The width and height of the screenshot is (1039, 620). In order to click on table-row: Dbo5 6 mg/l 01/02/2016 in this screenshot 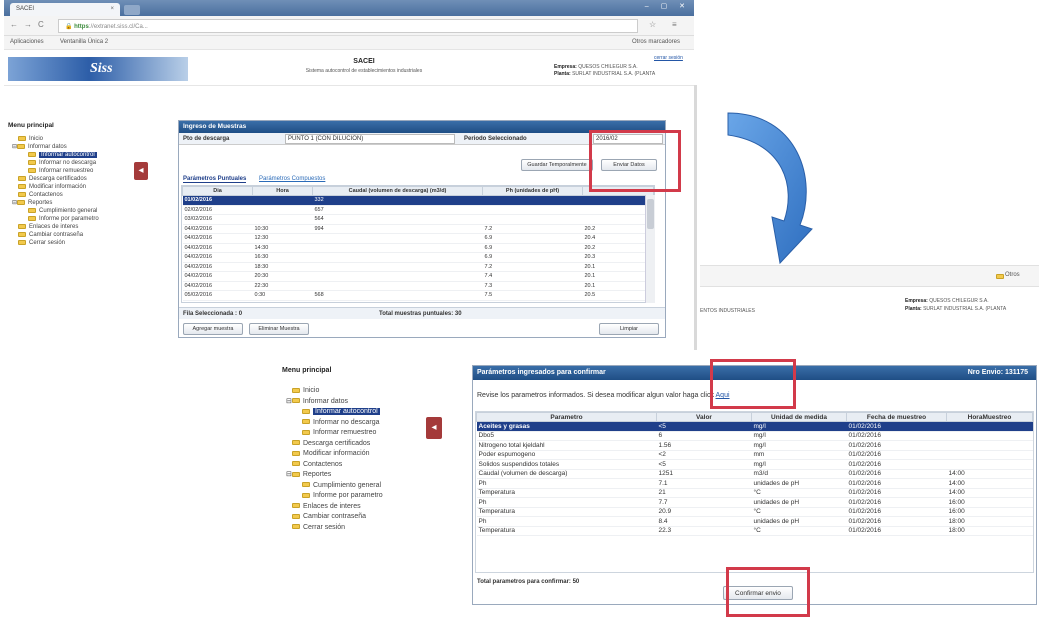, I will do `click(754, 436)`.